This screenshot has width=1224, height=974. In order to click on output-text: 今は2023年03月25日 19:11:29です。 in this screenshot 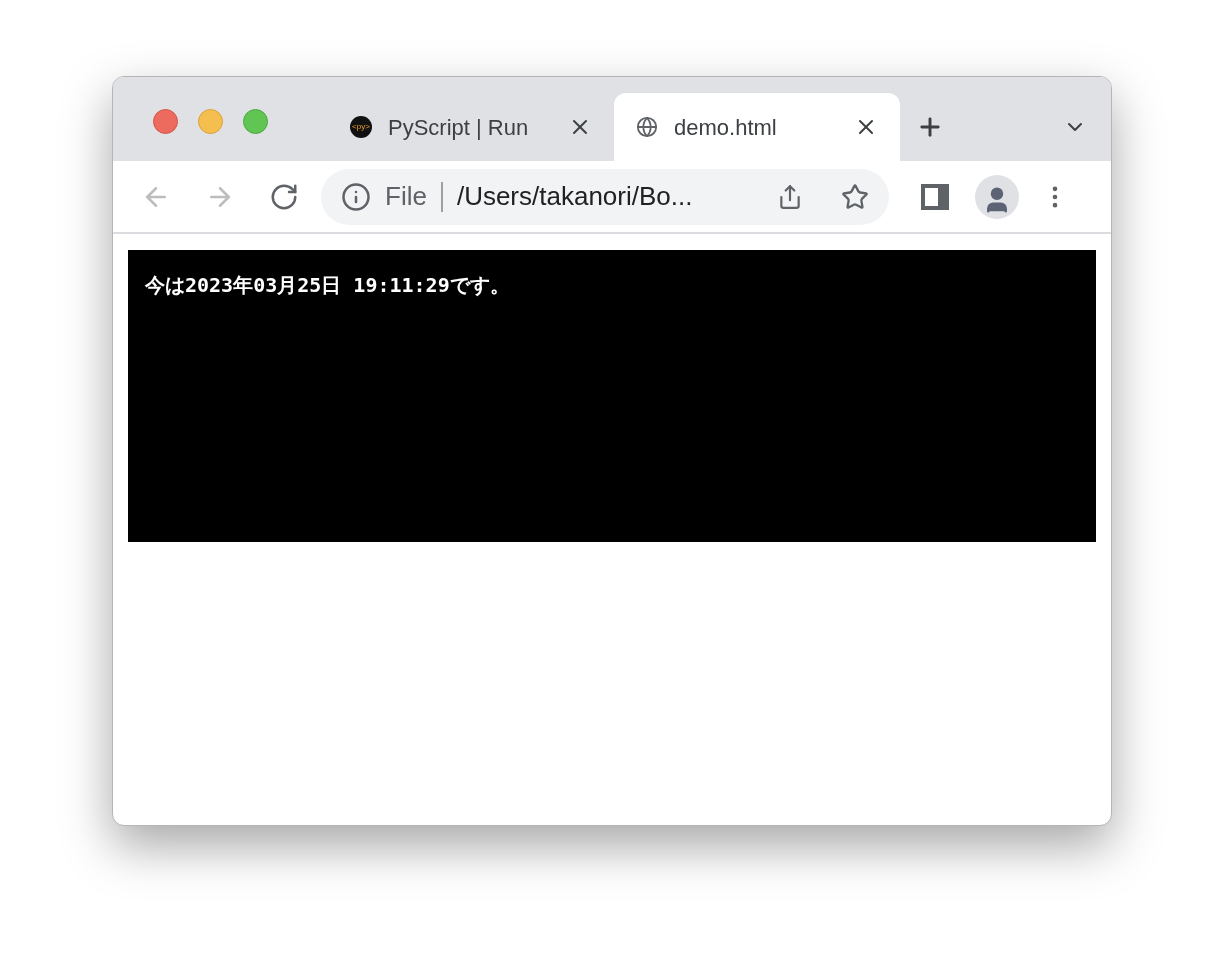, I will do `click(327, 285)`.